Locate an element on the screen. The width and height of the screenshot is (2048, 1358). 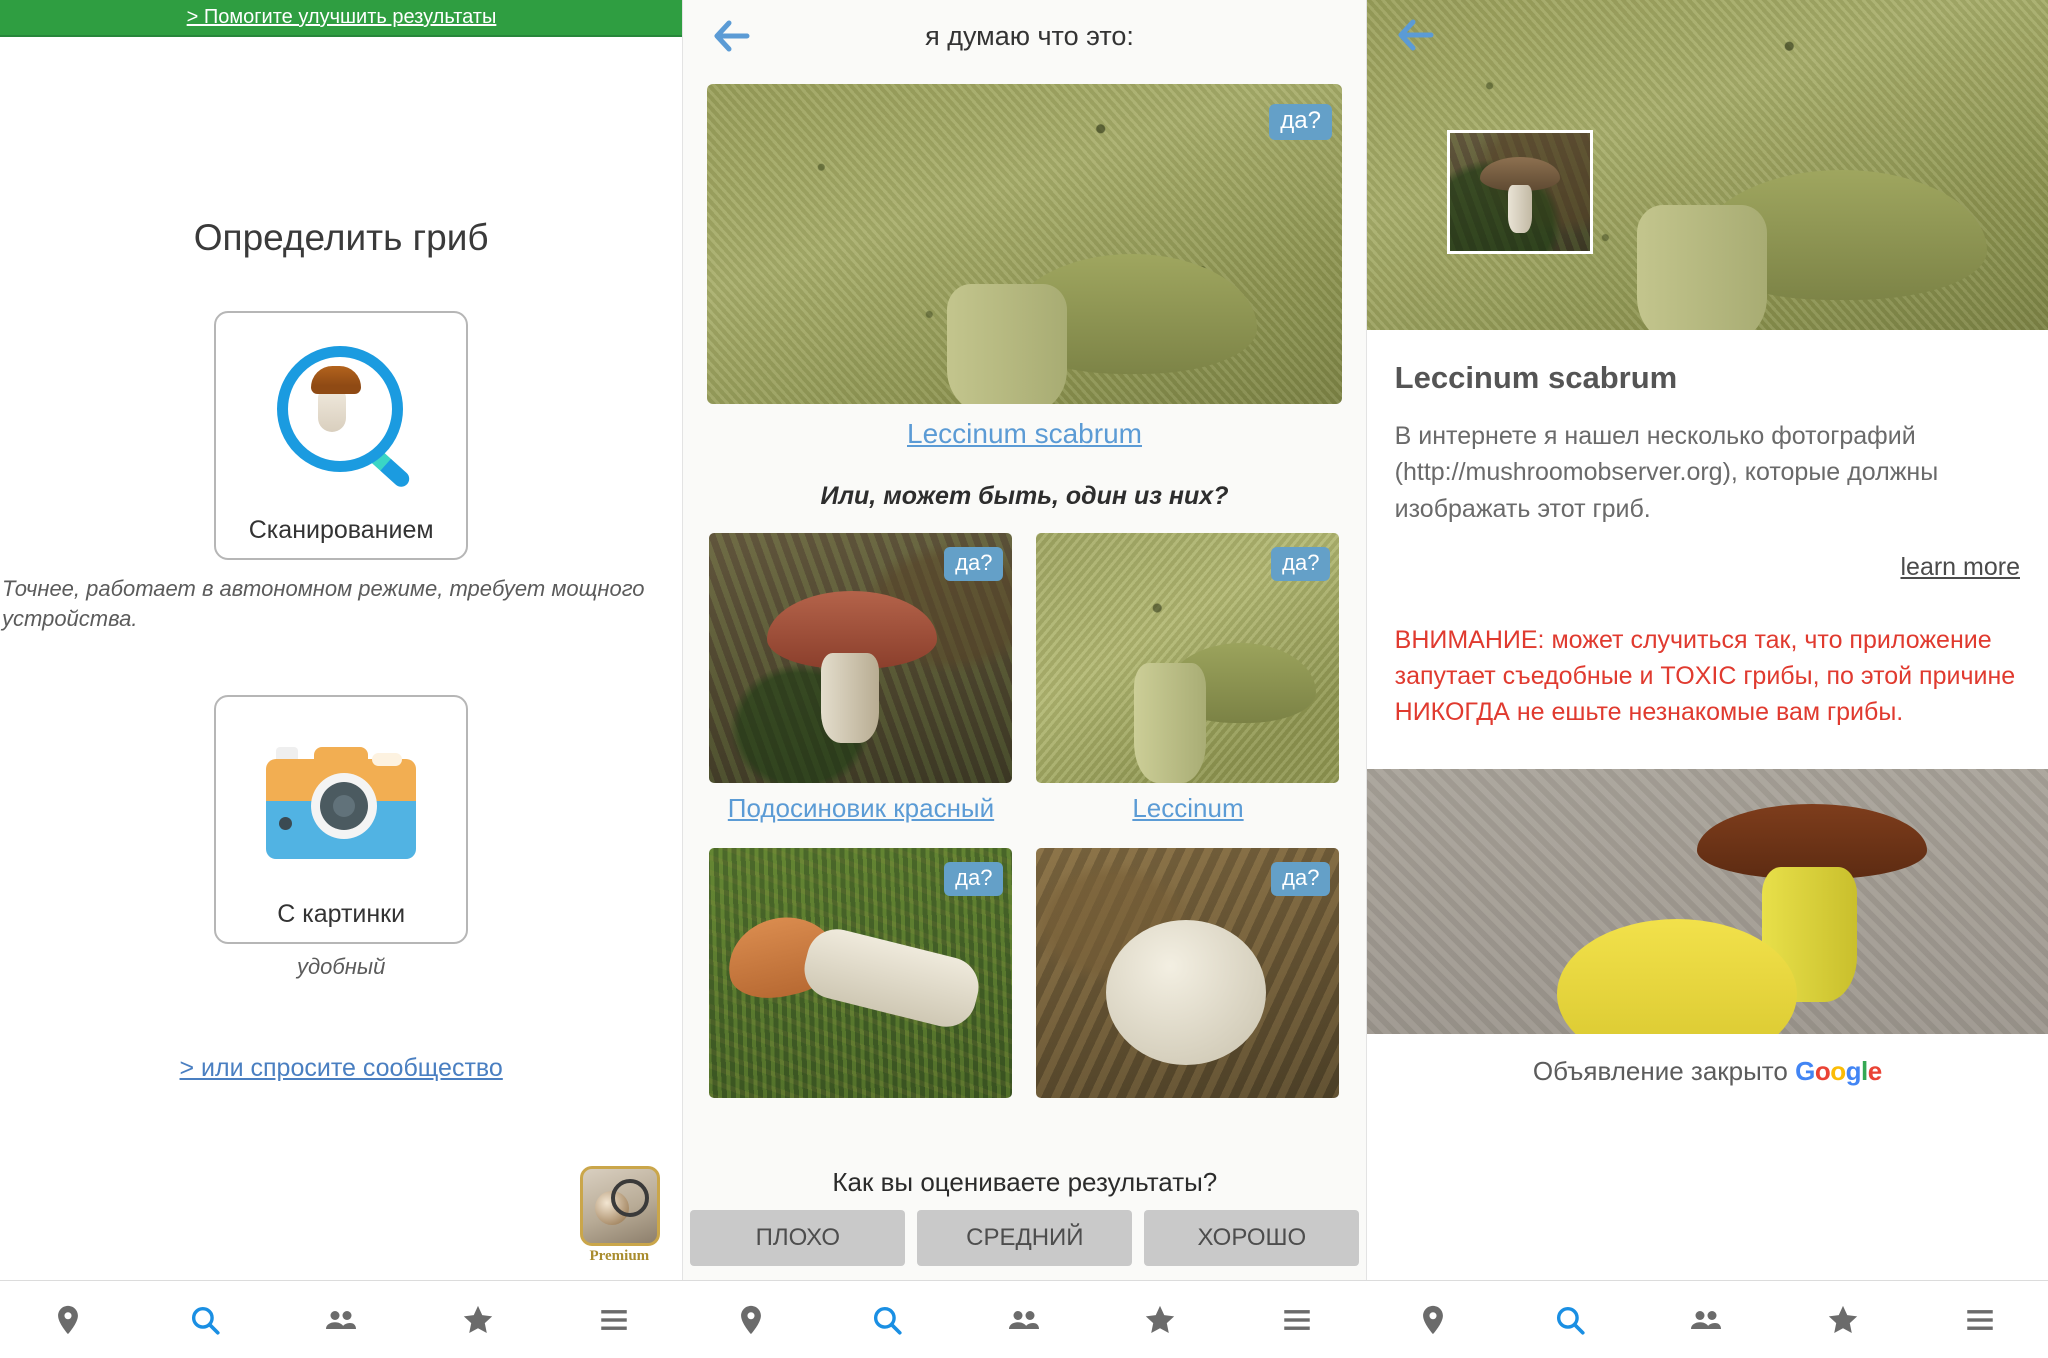
hero-species-link: Leccinum scabrum is located at coordinates (1024, 434).